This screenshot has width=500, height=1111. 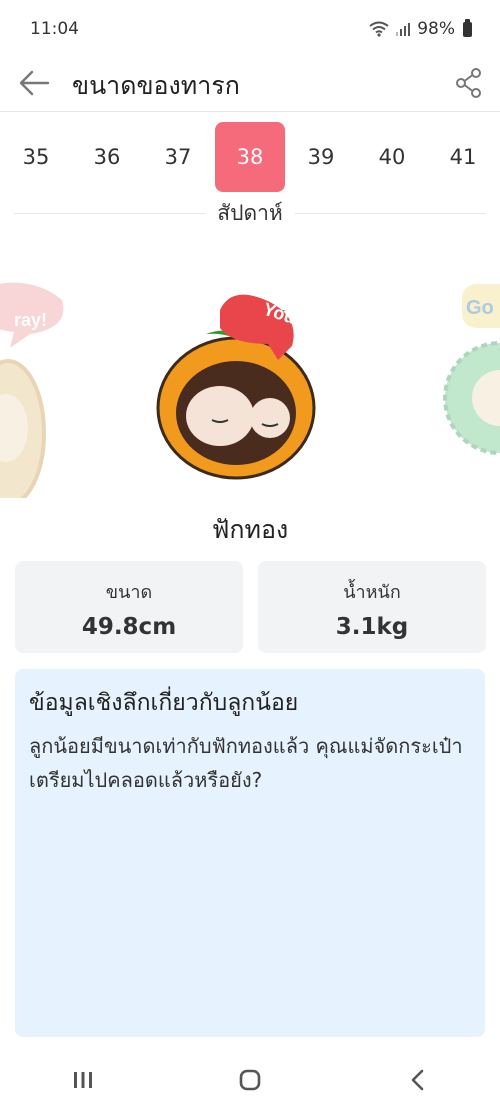 What do you see at coordinates (372, 627) in the screenshot?
I see `weight-value: 3.1kg` at bounding box center [372, 627].